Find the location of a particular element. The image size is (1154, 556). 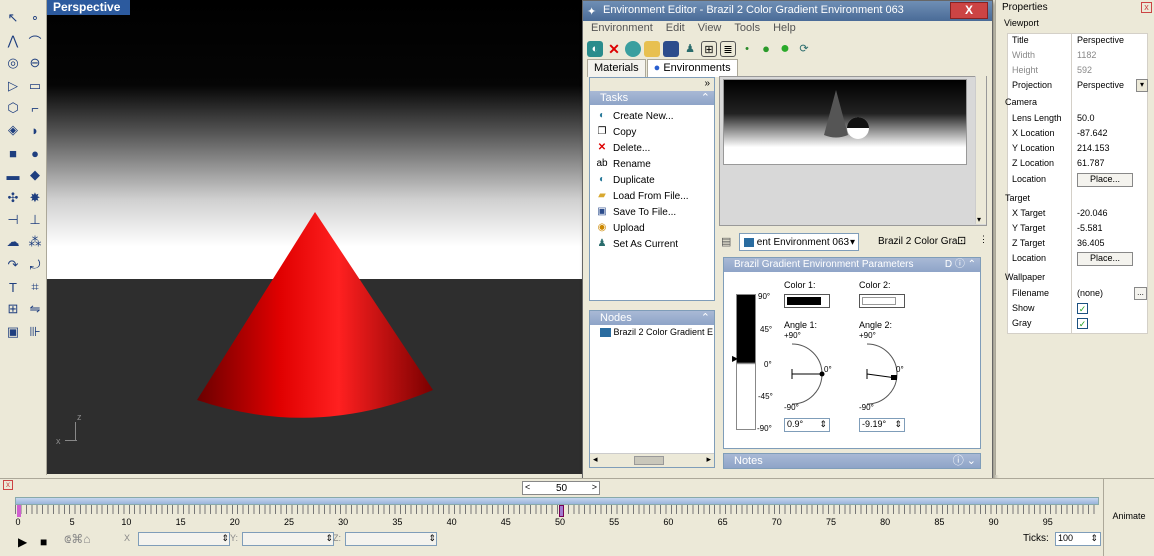

key-tools-icon: ⟃⌘⌂ is located at coordinates (77, 539).